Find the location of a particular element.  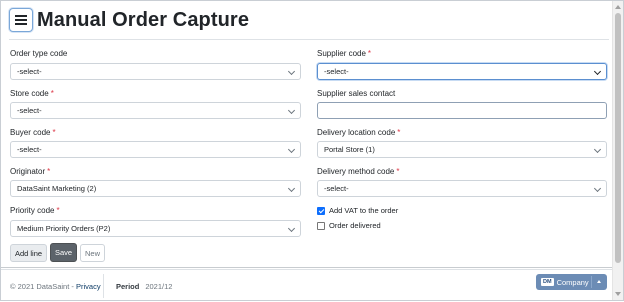

add-line-button: Add line is located at coordinates (28, 253).